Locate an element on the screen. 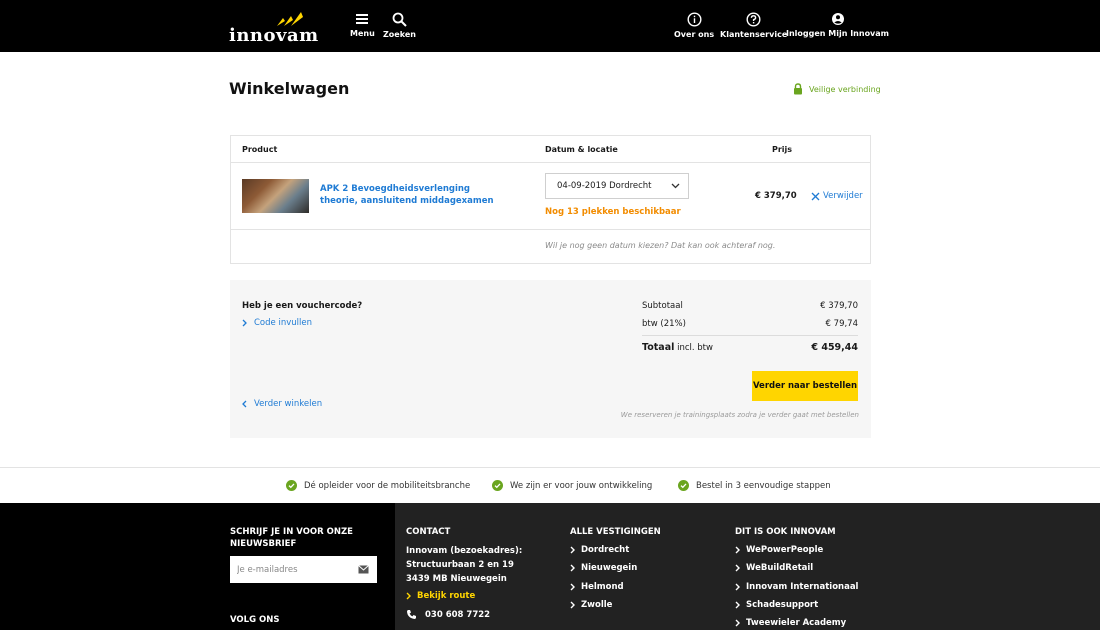 The height and width of the screenshot is (630, 1100). column-product: Product is located at coordinates (260, 149).